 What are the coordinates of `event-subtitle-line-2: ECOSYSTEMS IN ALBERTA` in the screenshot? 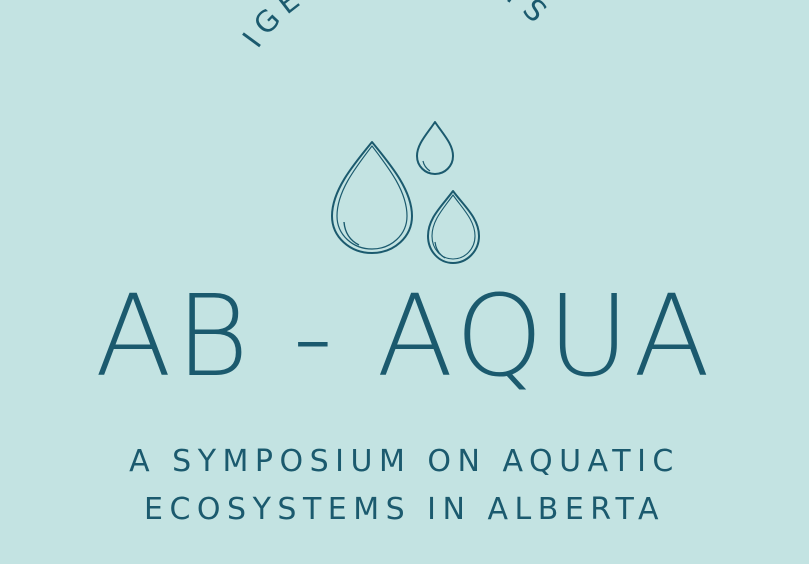 It's located at (404, 509).